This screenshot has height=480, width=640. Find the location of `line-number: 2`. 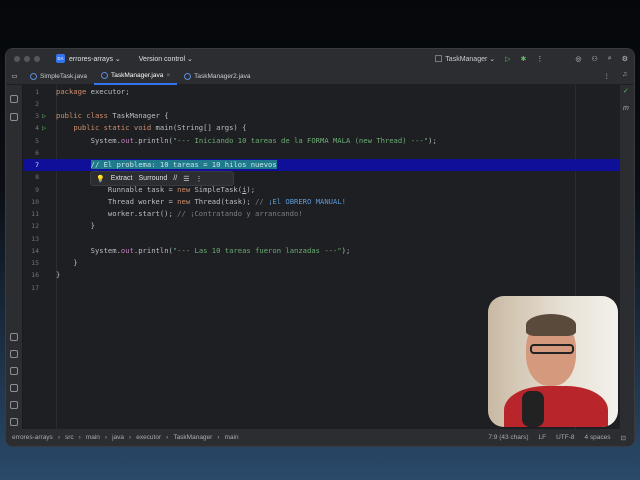

line-number: 2 is located at coordinates (37, 103).